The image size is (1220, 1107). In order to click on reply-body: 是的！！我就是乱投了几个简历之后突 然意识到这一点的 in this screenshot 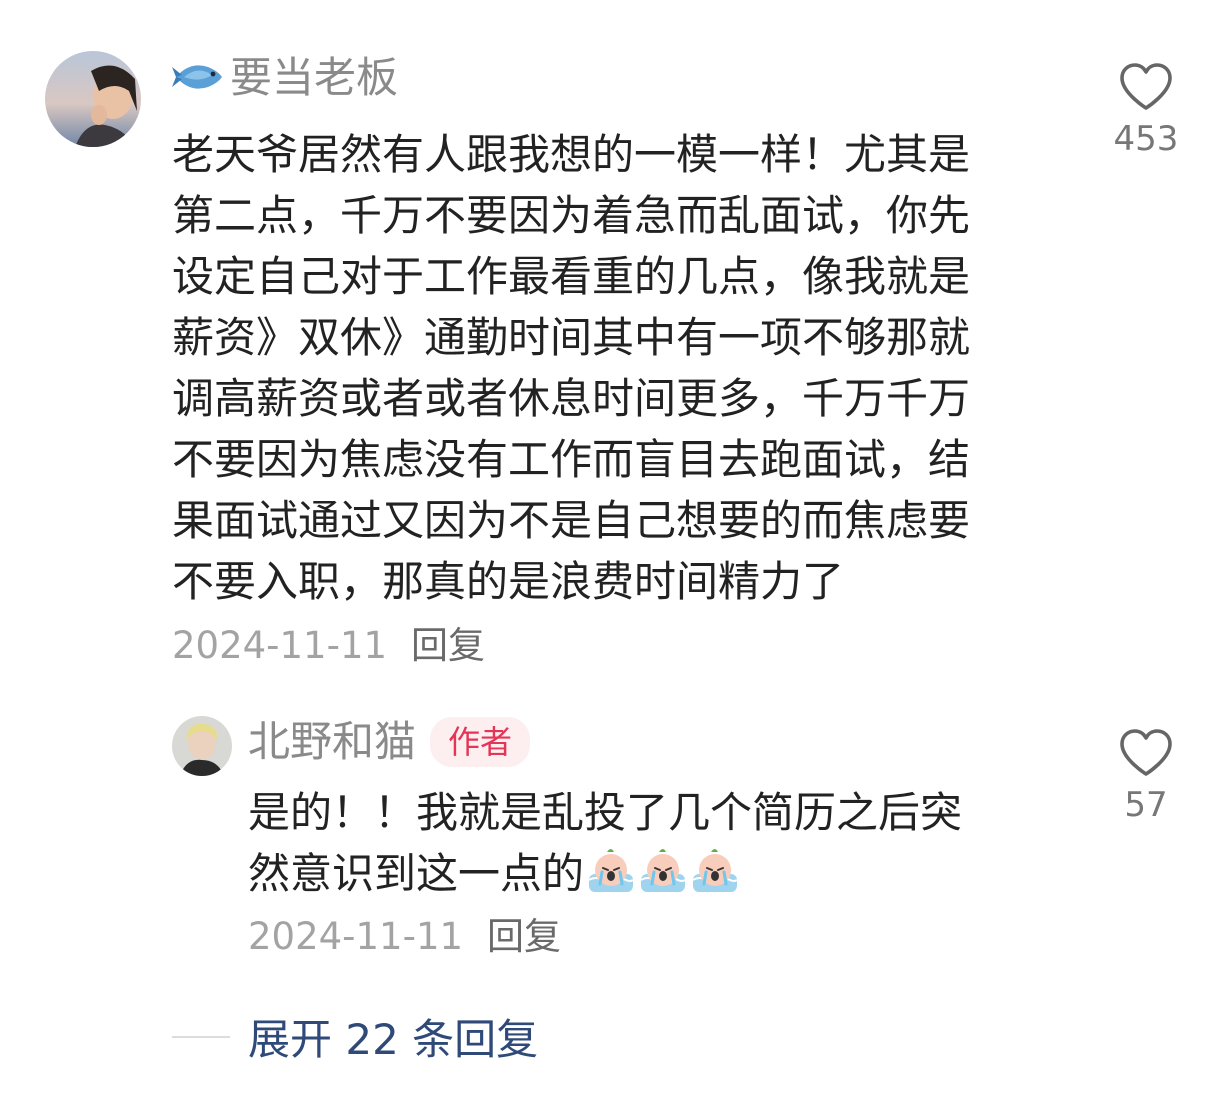, I will do `click(663, 843)`.